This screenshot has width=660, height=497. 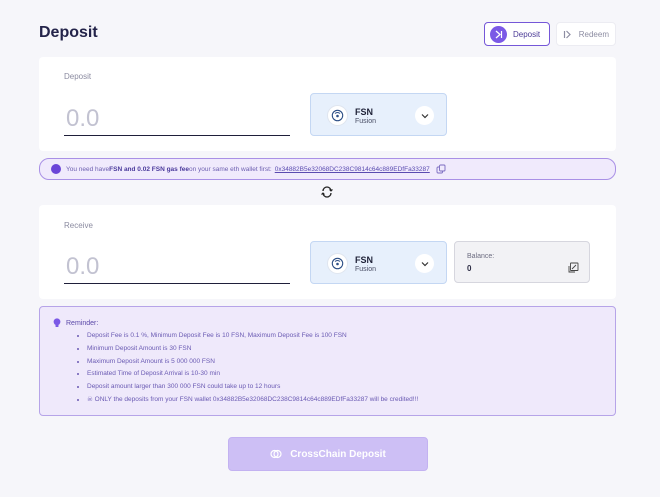 I want to click on receive-label: Receive, so click(x=78, y=225).